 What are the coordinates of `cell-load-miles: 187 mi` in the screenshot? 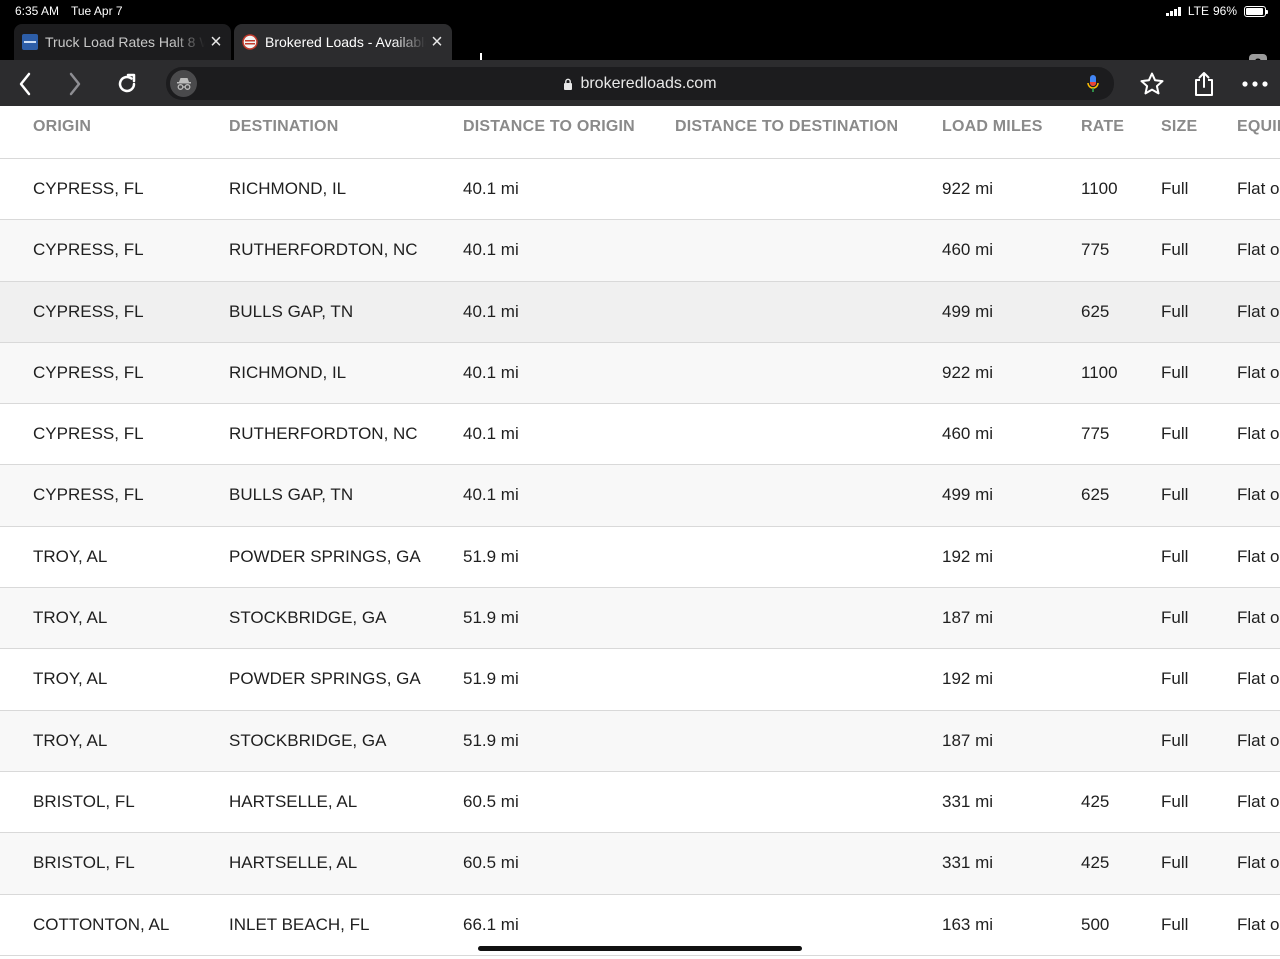 It's located at (968, 740).